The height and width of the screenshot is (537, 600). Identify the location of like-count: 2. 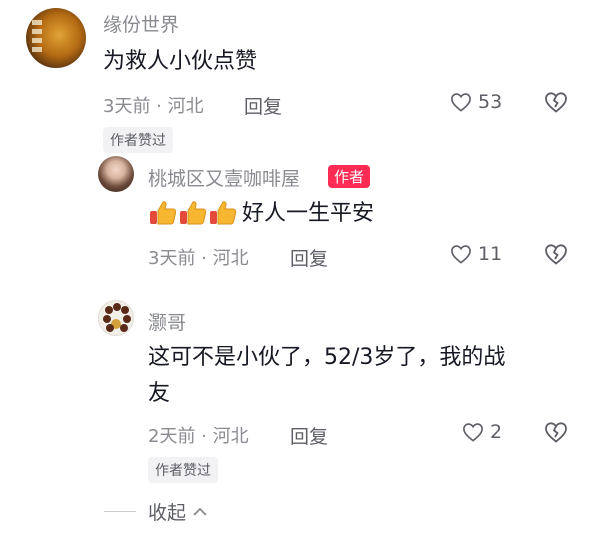
(496, 432).